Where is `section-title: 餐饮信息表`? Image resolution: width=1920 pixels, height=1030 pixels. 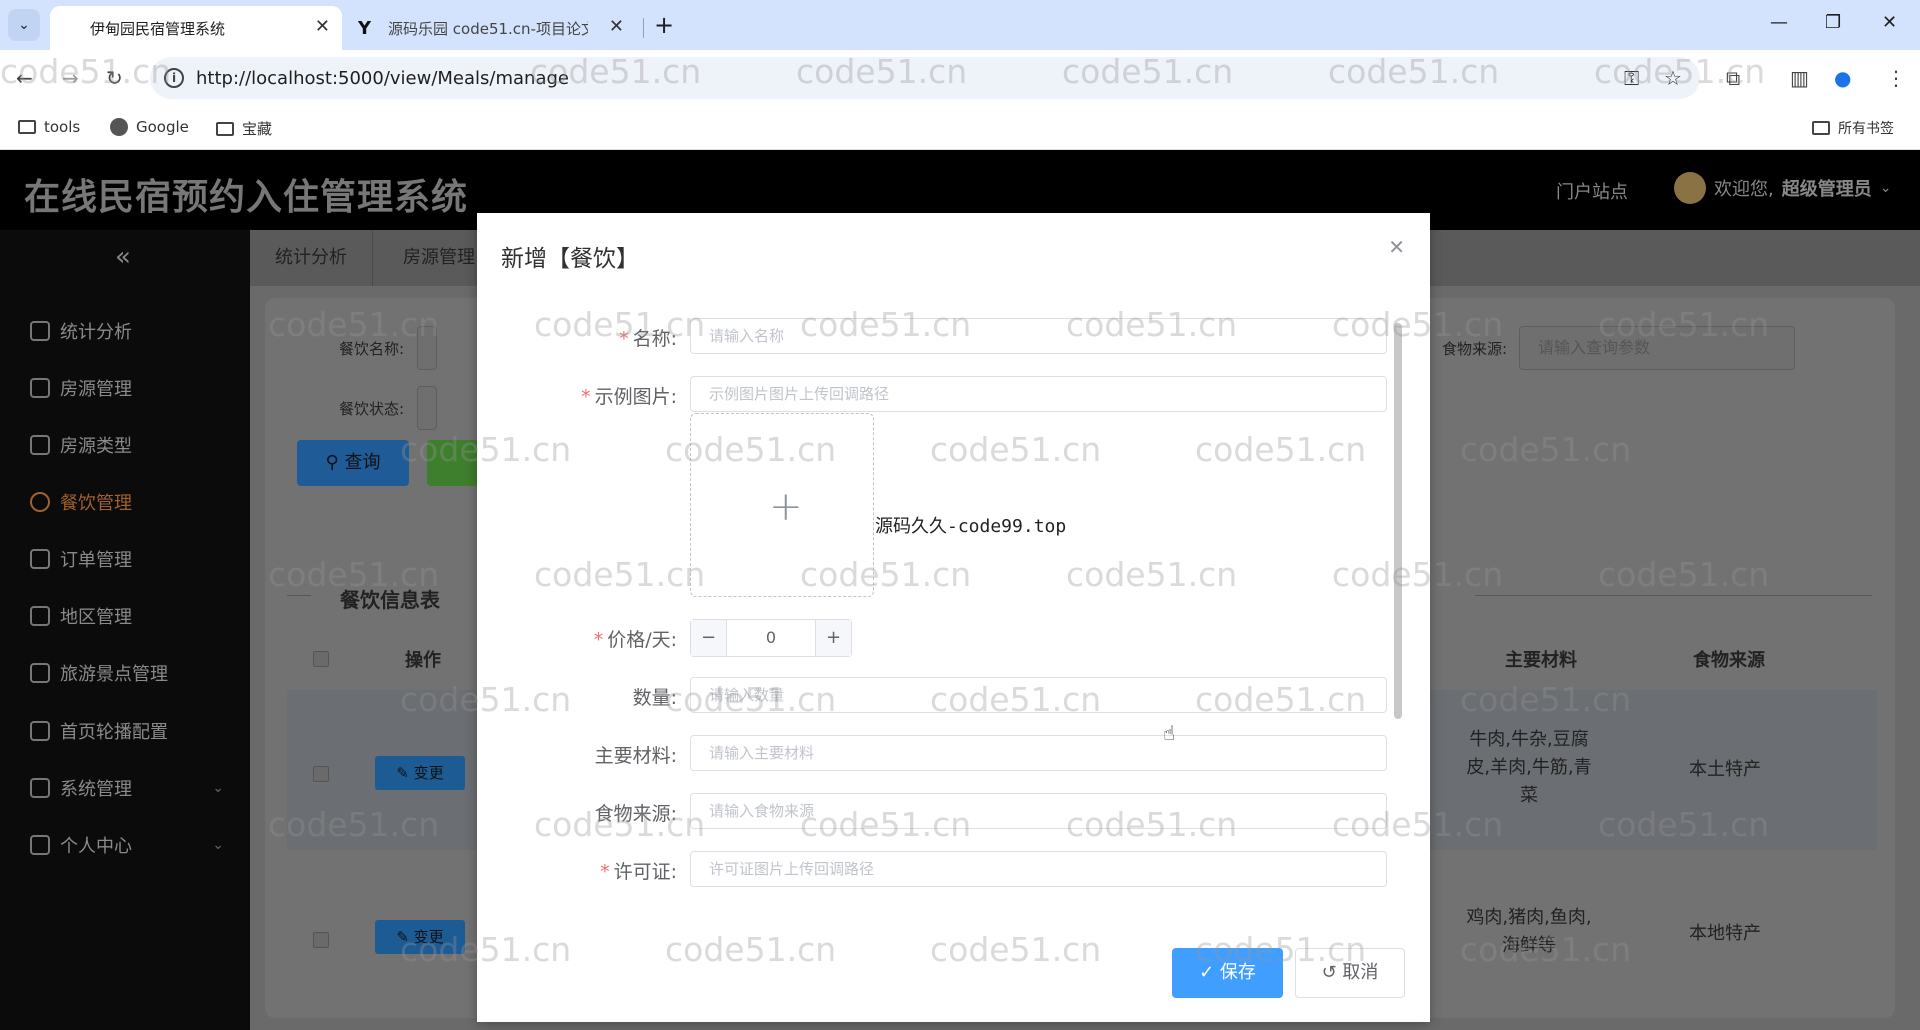
section-title: 餐饮信息表 is located at coordinates (390, 600).